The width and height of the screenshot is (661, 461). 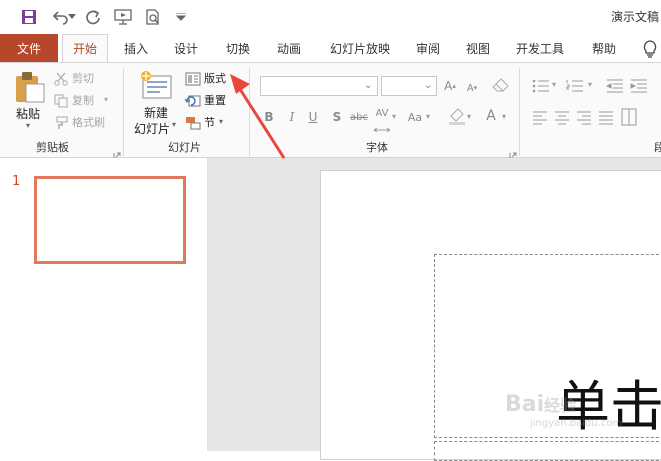 I want to click on highlight-icon, so click(x=457, y=116).